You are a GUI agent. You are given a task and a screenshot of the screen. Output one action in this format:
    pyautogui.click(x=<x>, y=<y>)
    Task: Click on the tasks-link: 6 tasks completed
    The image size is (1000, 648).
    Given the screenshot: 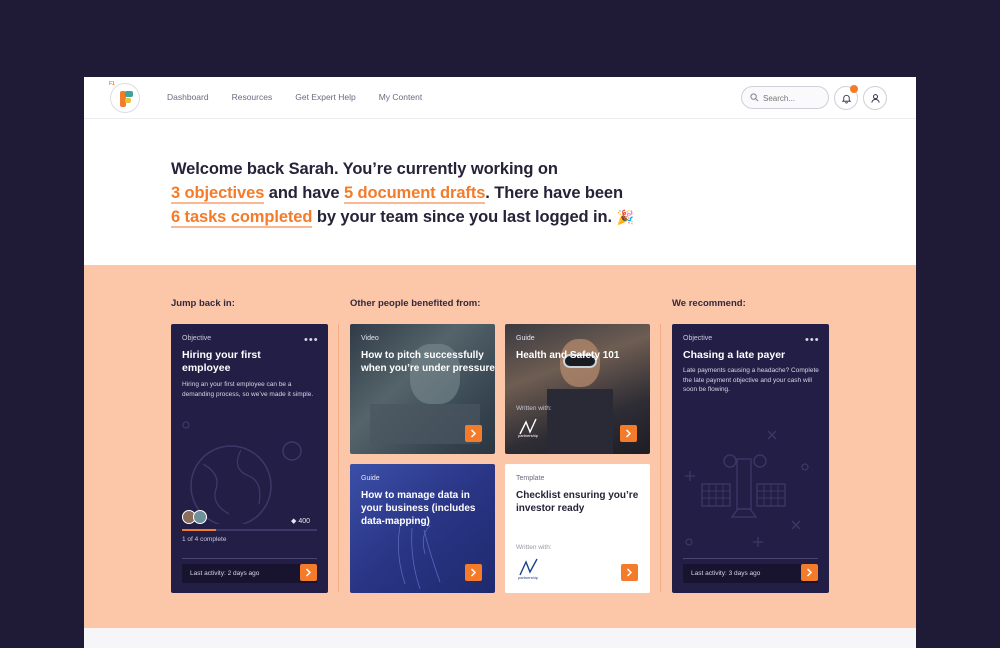 What is the action you would take?
    pyautogui.click(x=241, y=218)
    